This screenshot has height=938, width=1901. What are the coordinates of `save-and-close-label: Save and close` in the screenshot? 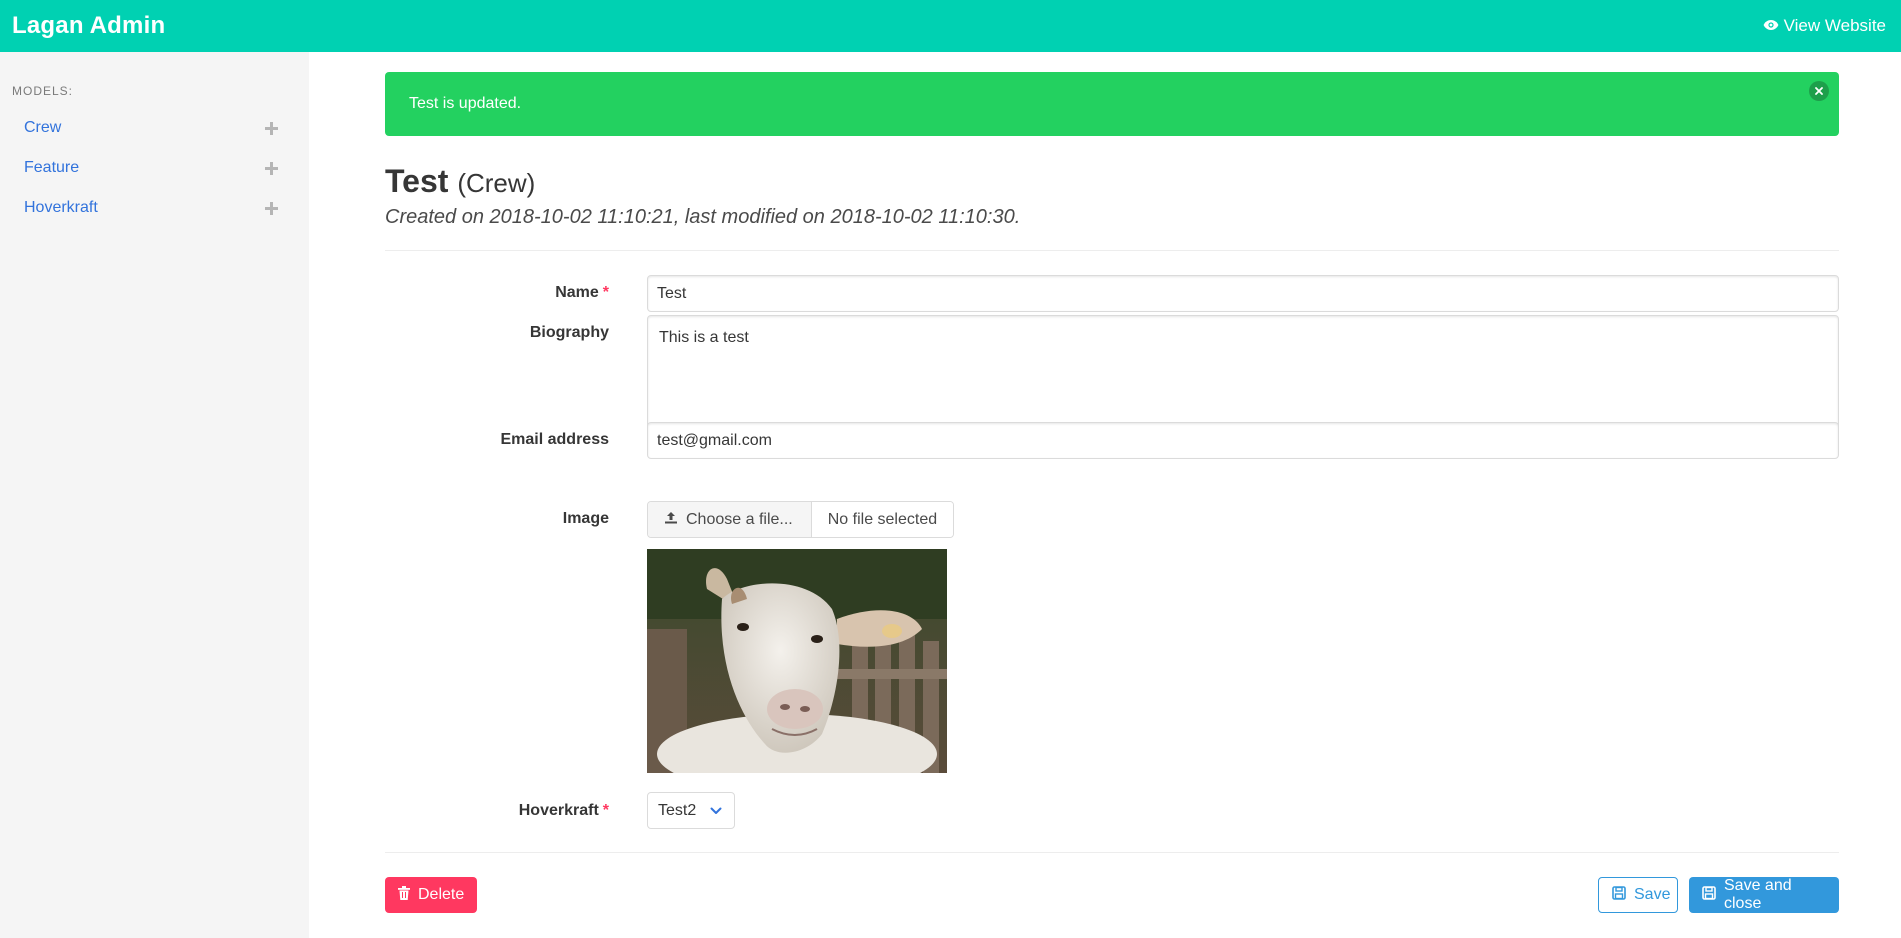 It's located at (1758, 894).